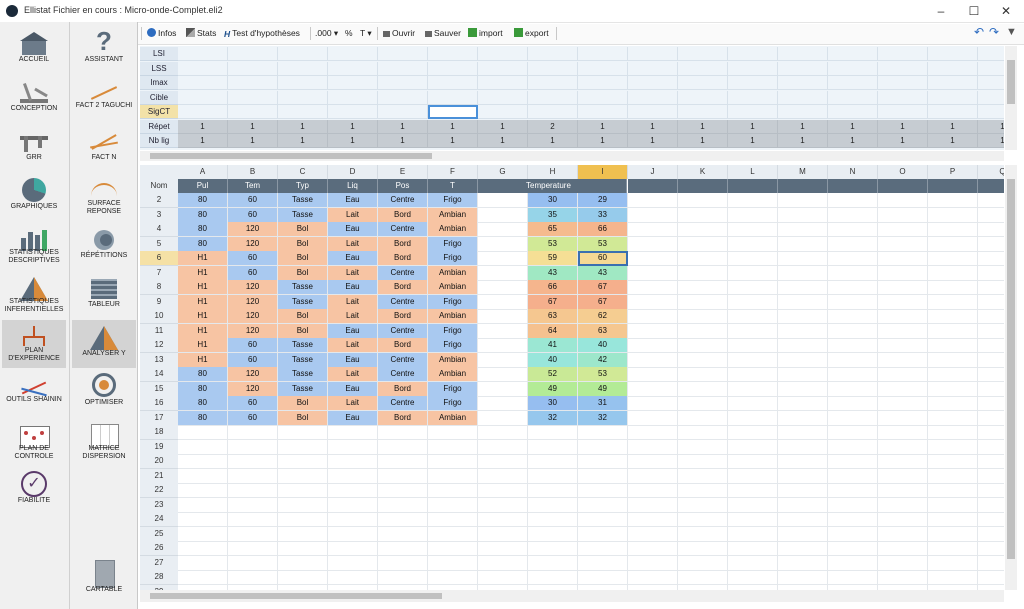 The width and height of the screenshot is (1024, 609). Describe the element at coordinates (303, 186) in the screenshot. I see `factor-name-cell: Typ` at that location.